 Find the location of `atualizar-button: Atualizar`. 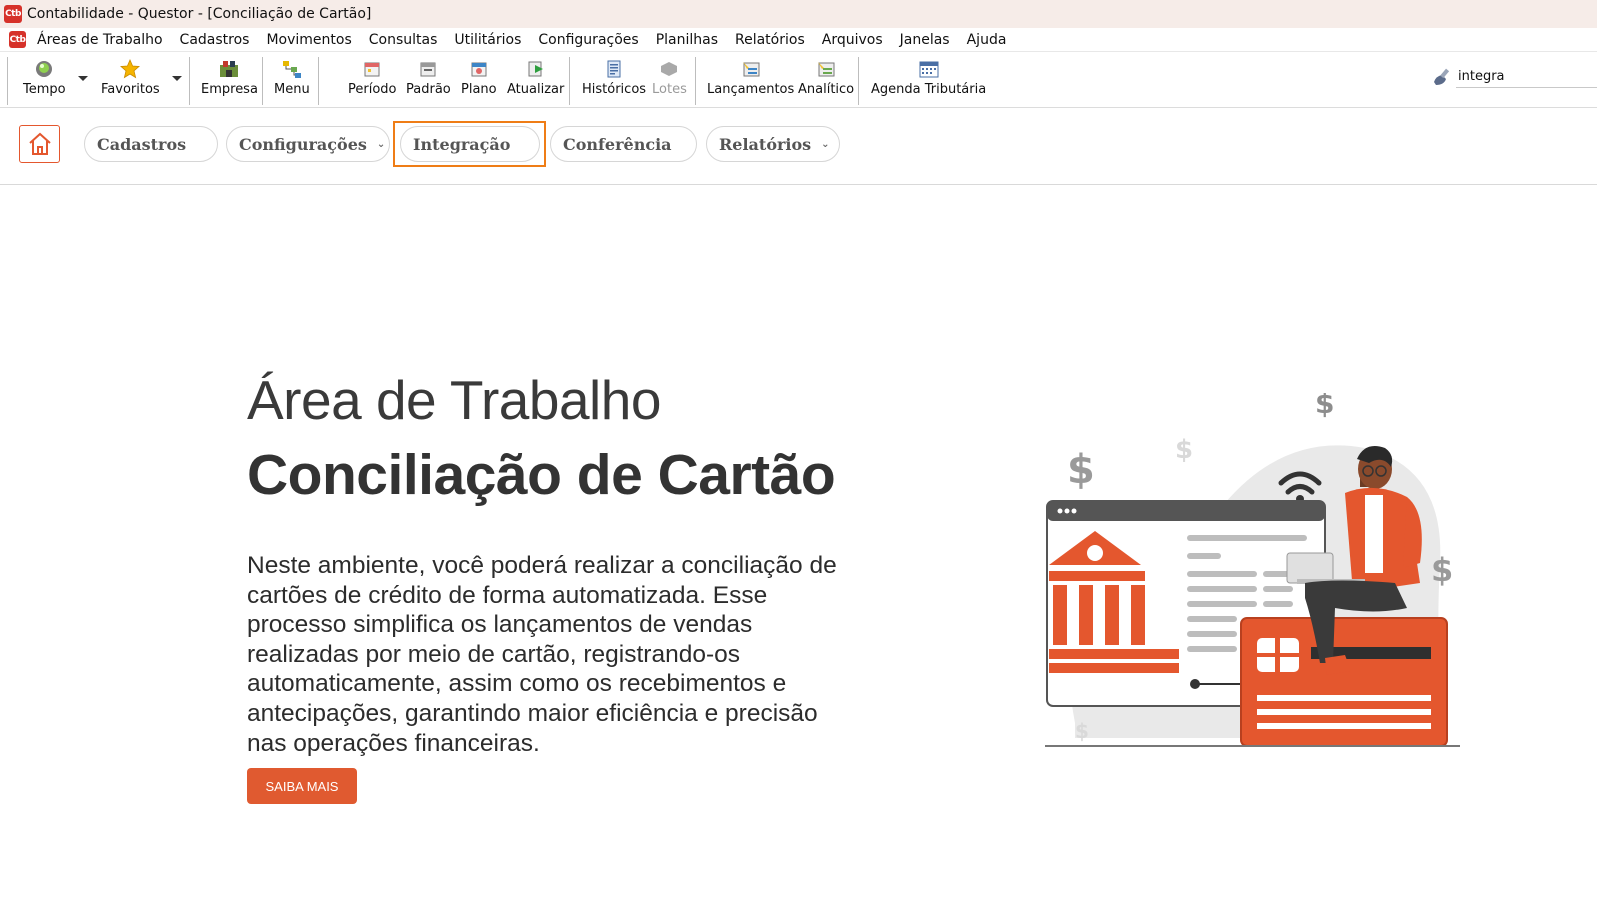

atualizar-button: Atualizar is located at coordinates (535, 78).